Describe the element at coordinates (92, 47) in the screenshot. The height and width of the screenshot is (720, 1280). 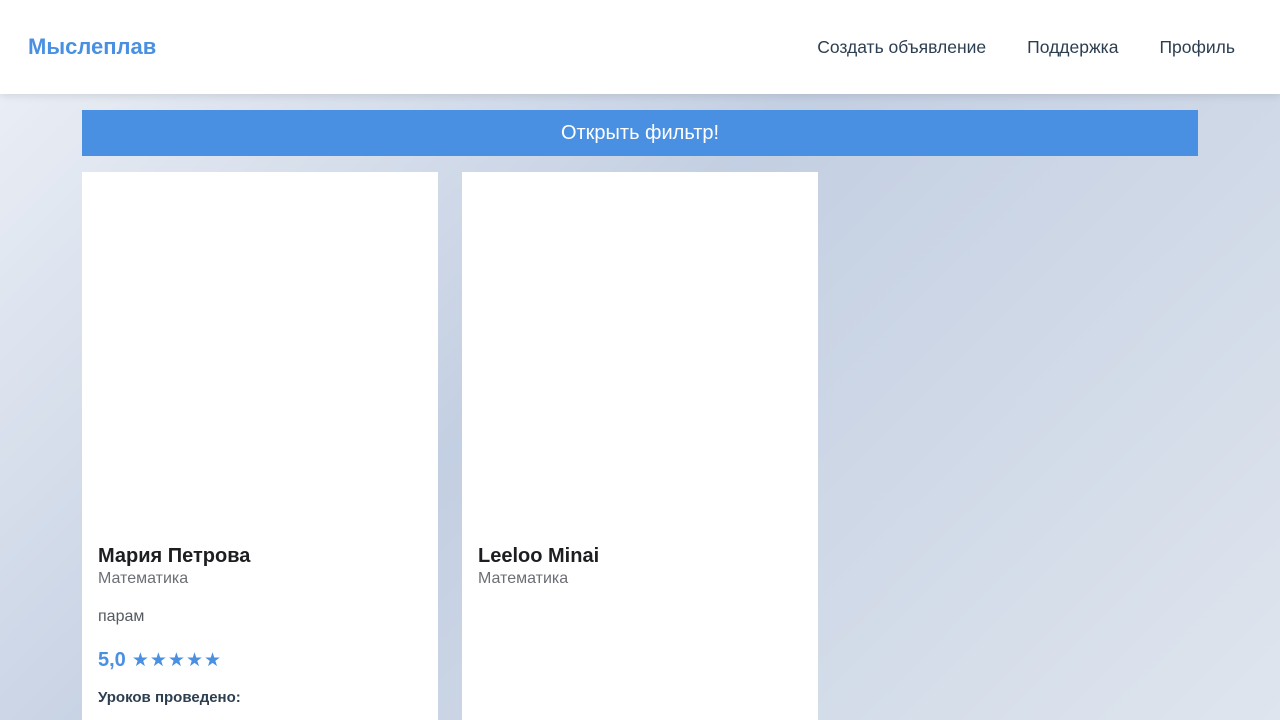
I see `site-logo: Мыслеплав` at that location.